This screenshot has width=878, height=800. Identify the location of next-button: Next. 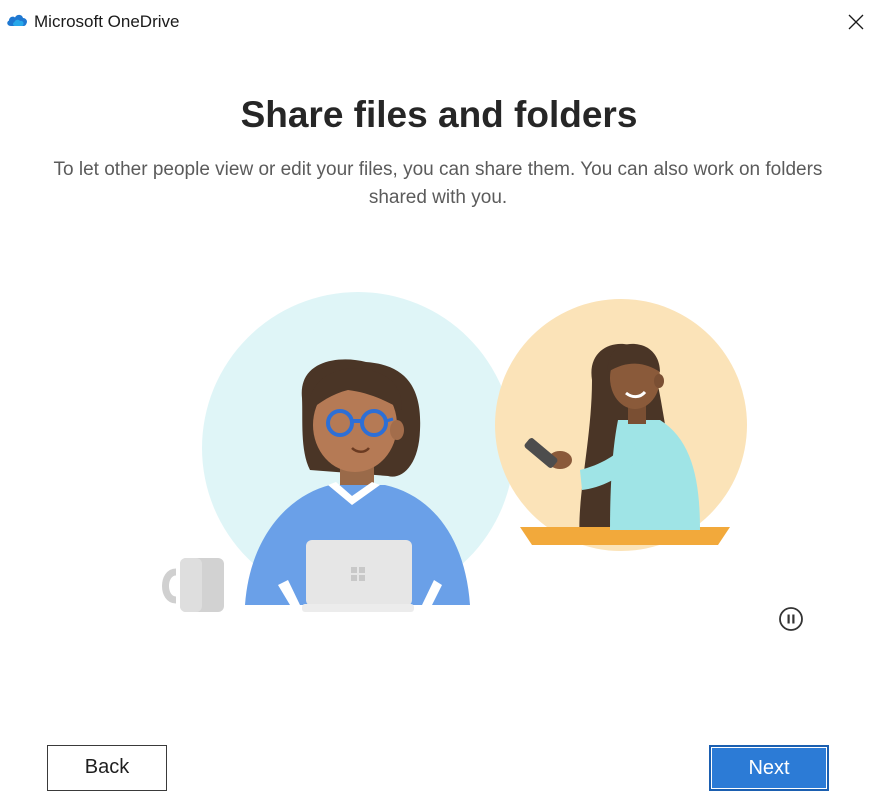
(769, 768).